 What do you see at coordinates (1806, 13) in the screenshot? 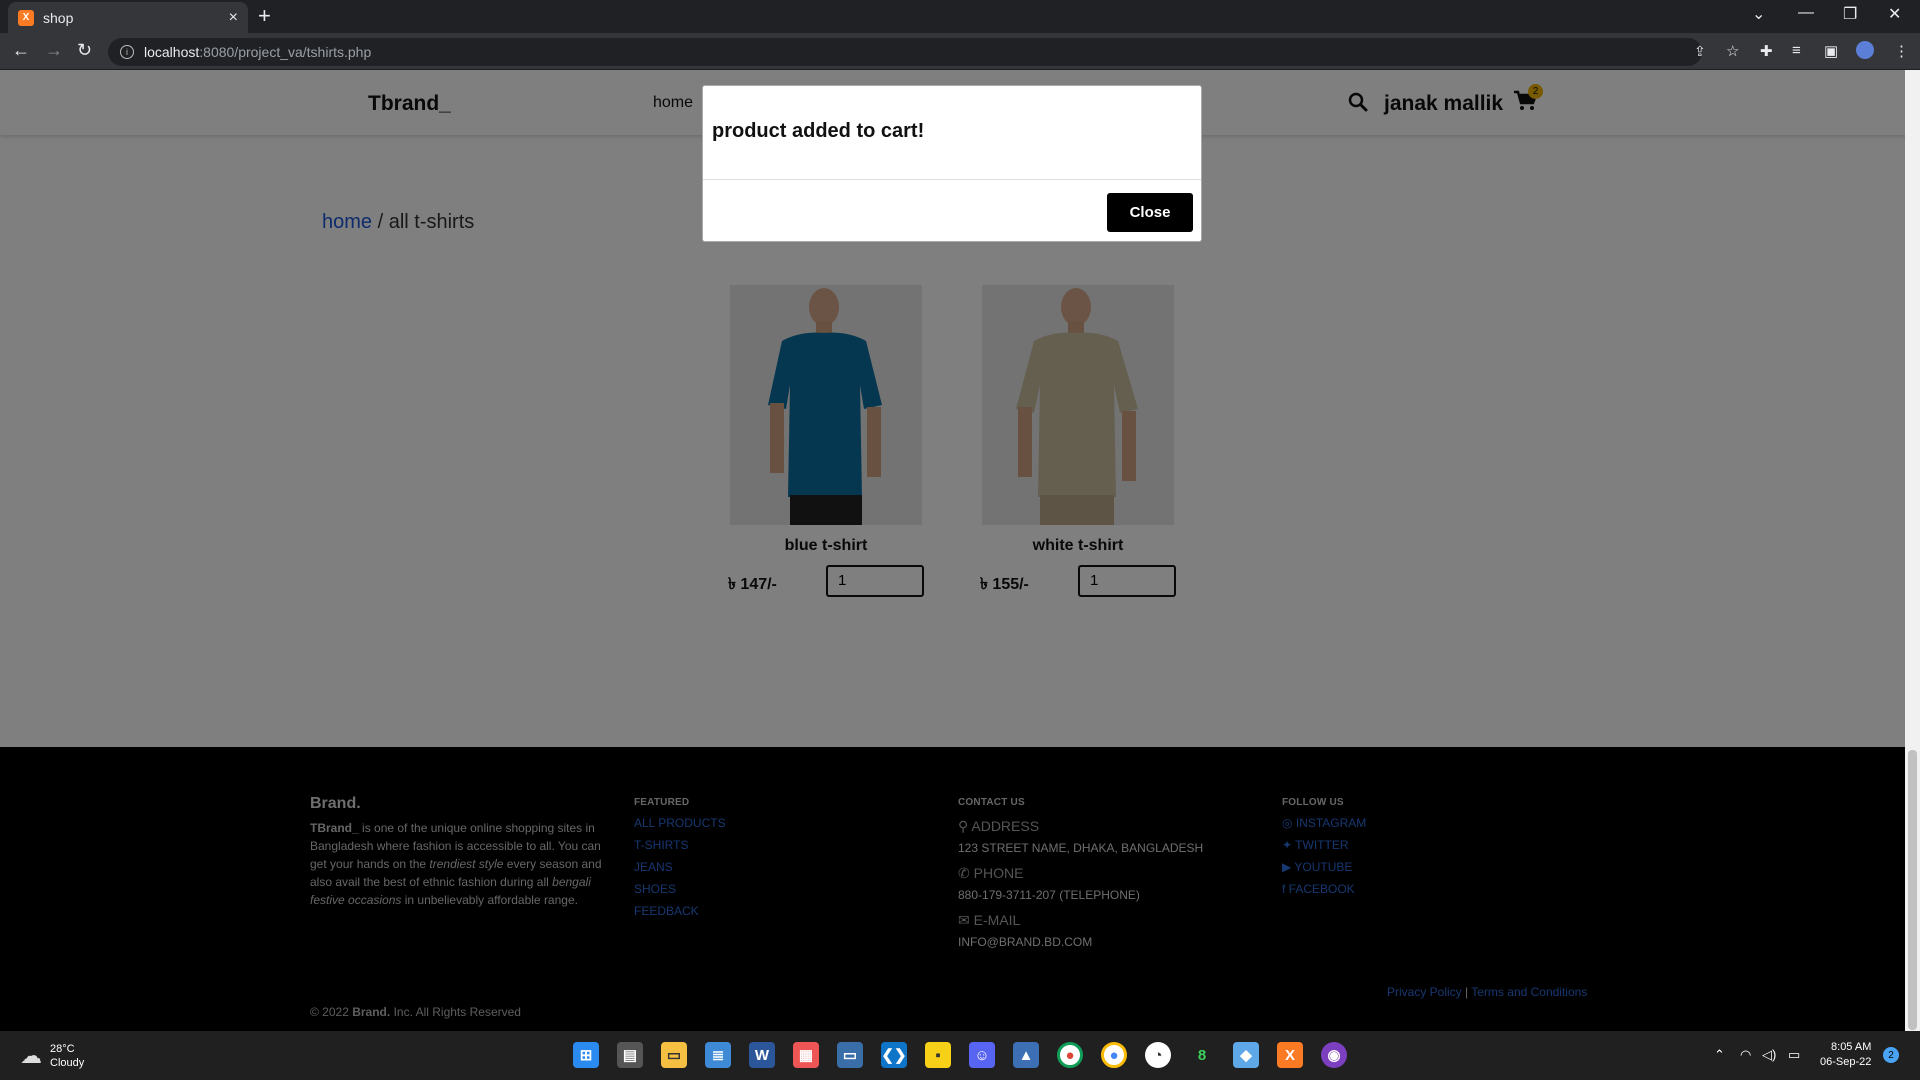
I see `minimize-icon: —` at bounding box center [1806, 13].